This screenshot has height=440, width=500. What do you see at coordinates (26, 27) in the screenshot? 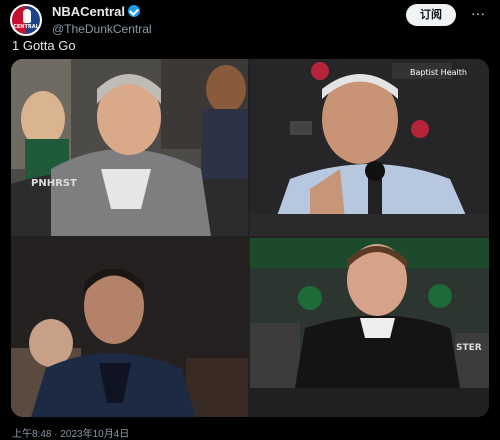
I see `avatar-logo-text: CENTRAL` at bounding box center [26, 27].